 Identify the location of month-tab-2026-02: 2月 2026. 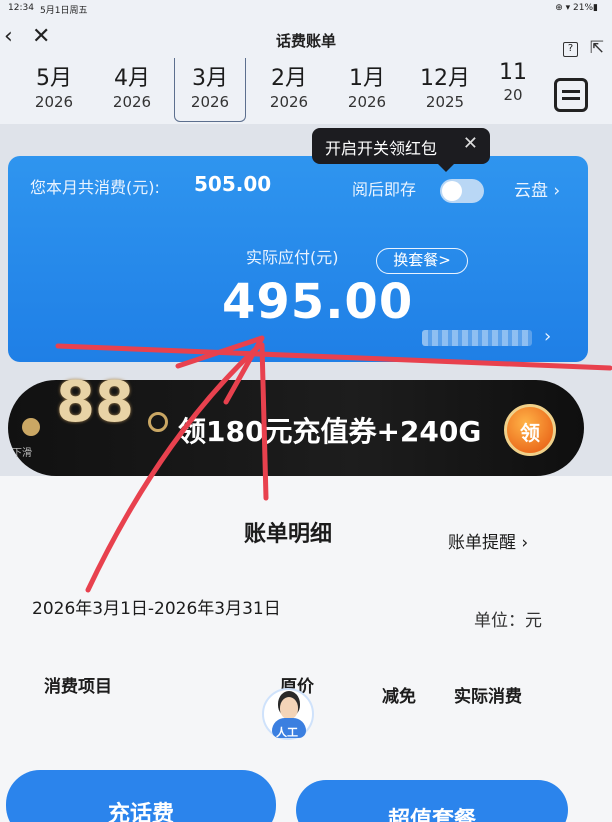
(289, 89).